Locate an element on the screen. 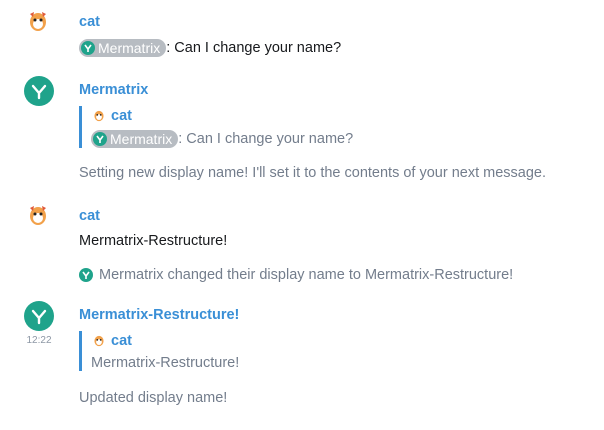  reply-quote: cat Mermatrix-Restructure! is located at coordinates (159, 351).